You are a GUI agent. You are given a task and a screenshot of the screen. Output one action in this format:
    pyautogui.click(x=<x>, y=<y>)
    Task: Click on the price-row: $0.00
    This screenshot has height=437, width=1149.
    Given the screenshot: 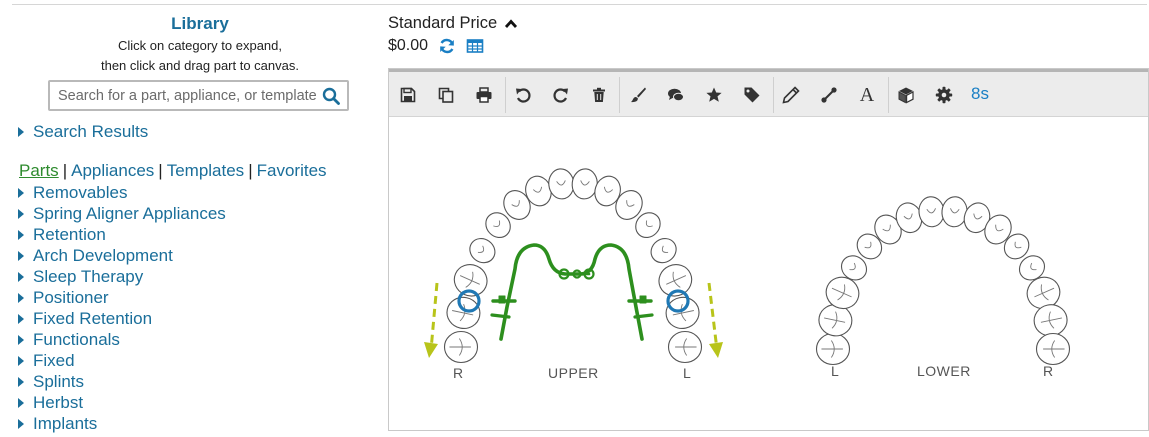 What is the action you would take?
    pyautogui.click(x=436, y=46)
    